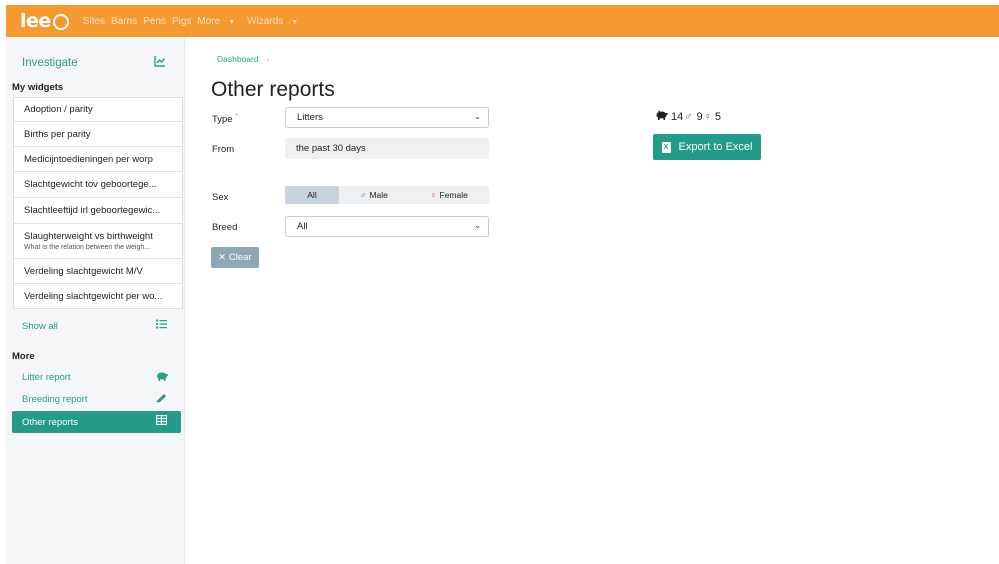 This screenshot has height=564, width=999. What do you see at coordinates (225, 227) in the screenshot?
I see `breed-label: Breed` at bounding box center [225, 227].